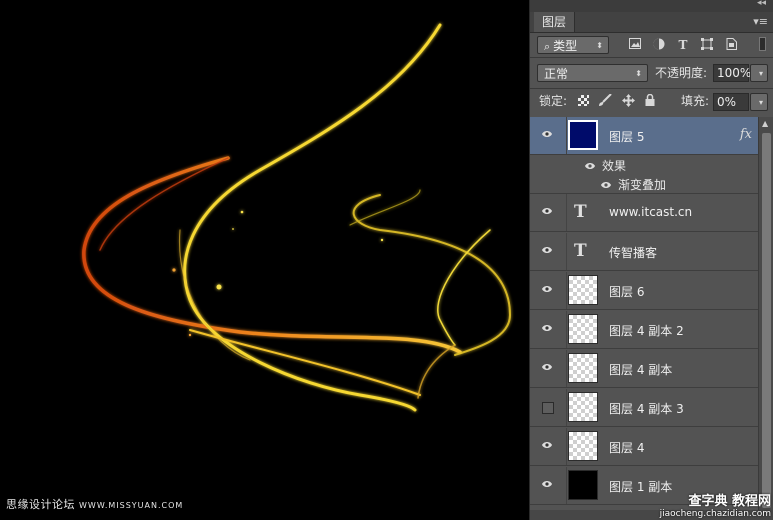  What do you see at coordinates (761, 4) in the screenshot?
I see `collapse-arrows-icon: ◂◂` at bounding box center [761, 4].